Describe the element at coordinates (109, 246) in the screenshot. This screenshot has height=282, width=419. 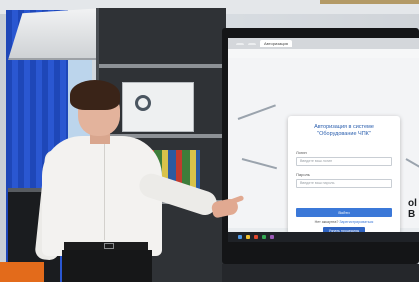
I see `belt-buckle` at that location.